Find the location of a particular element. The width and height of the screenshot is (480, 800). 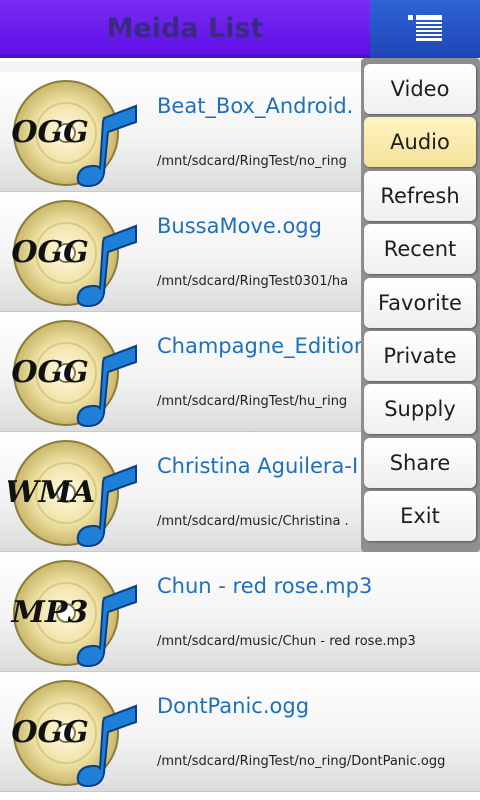

app-header: Meida List is located at coordinates (240, 29).